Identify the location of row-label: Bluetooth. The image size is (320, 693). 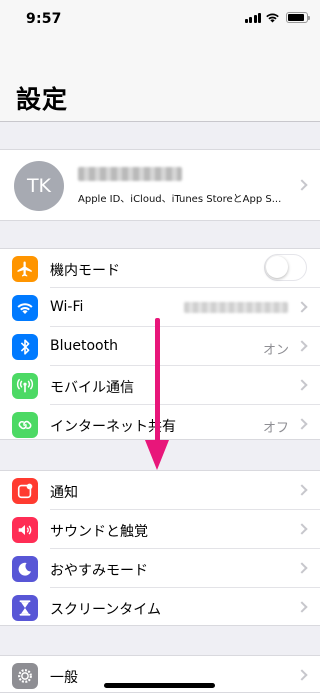
(84, 346).